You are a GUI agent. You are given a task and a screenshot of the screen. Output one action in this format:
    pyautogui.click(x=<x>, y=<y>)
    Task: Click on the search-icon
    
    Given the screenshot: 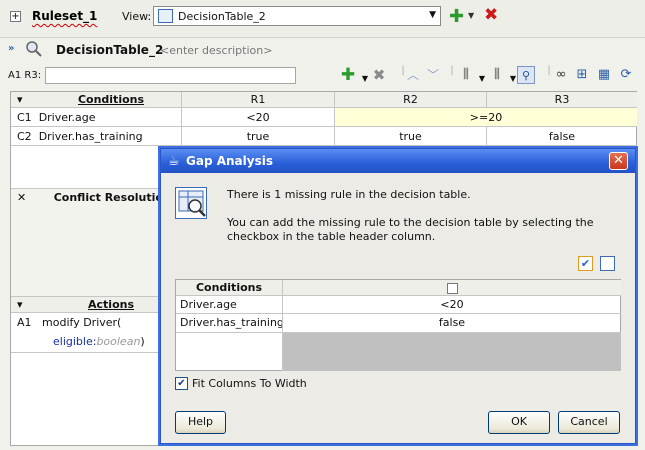 What is the action you would take?
    pyautogui.click(x=34, y=49)
    